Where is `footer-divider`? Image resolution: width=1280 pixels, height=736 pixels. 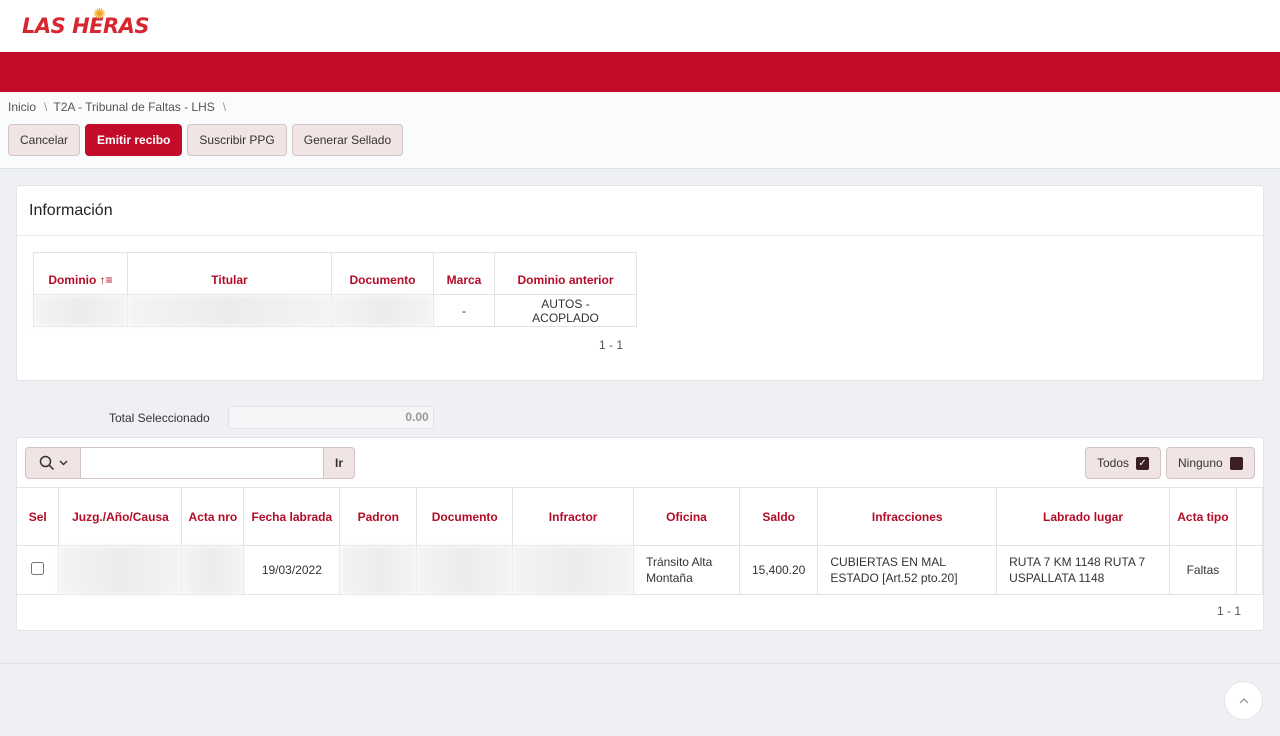 footer-divider is located at coordinates (640, 663).